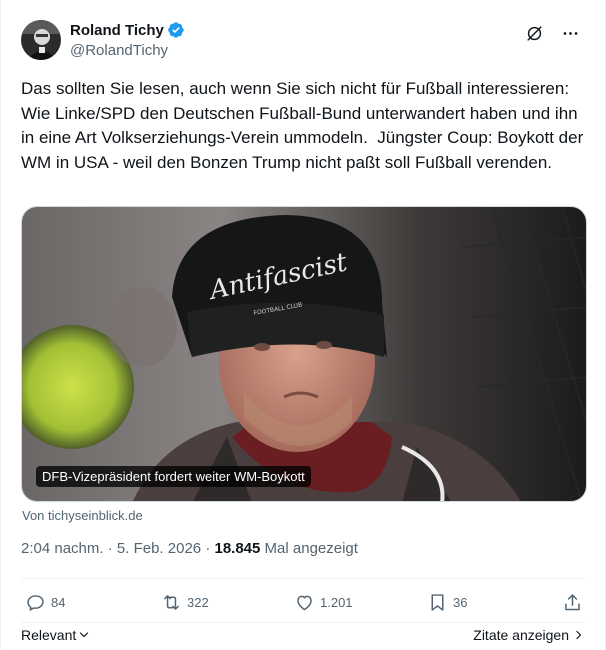  I want to click on card-source-link: Von tichyseinblick.de, so click(82, 515).